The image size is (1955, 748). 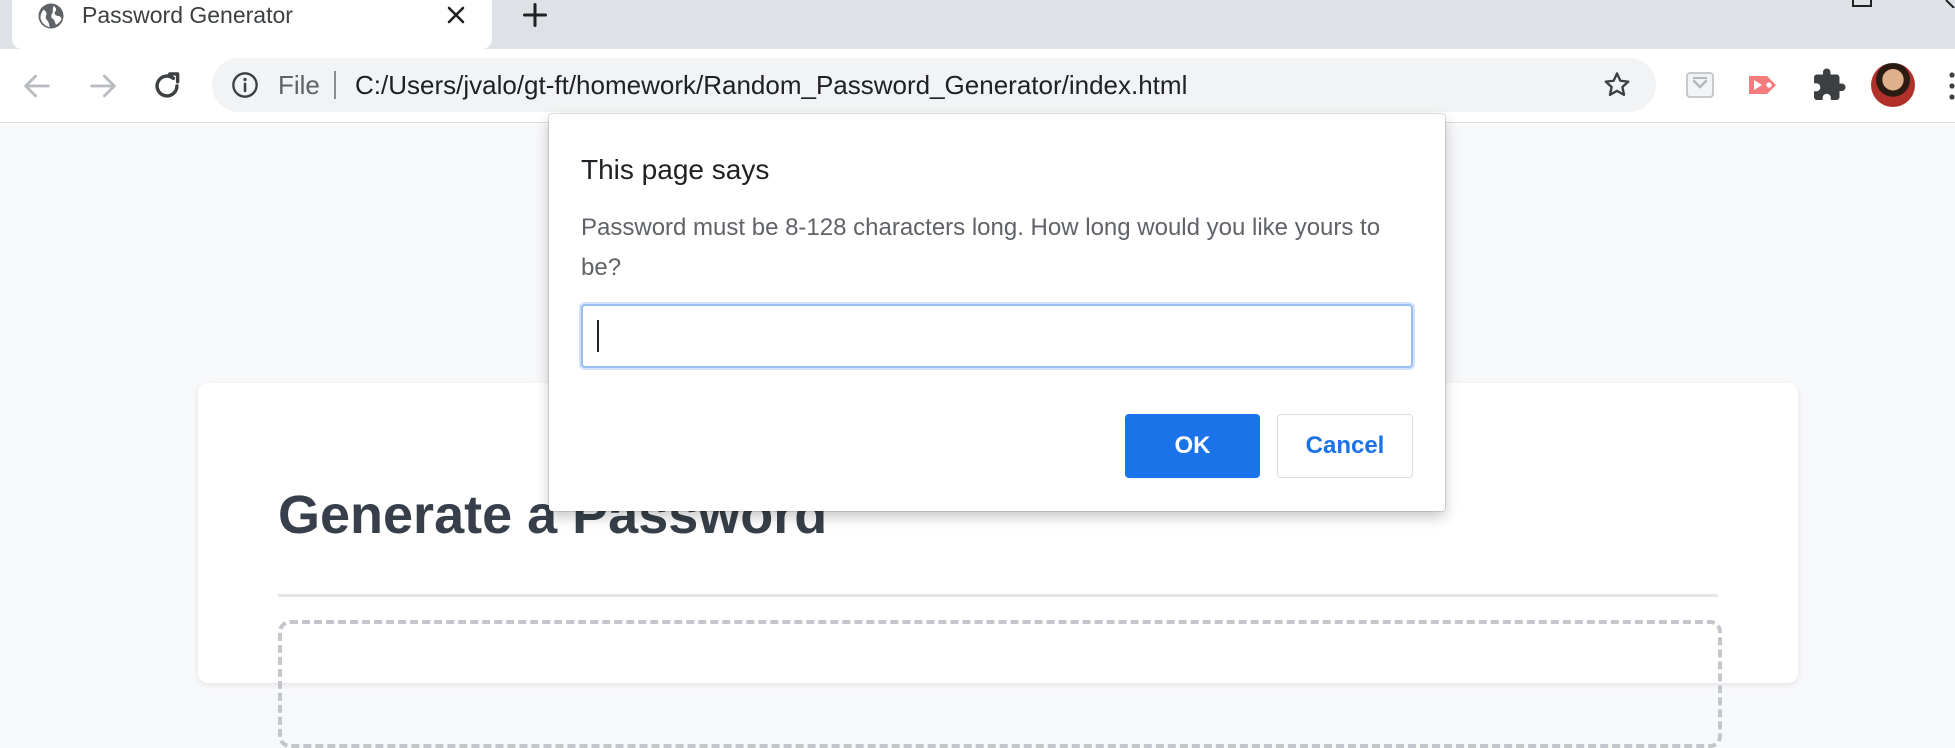 I want to click on window-close-icon, so click(x=1945, y=4).